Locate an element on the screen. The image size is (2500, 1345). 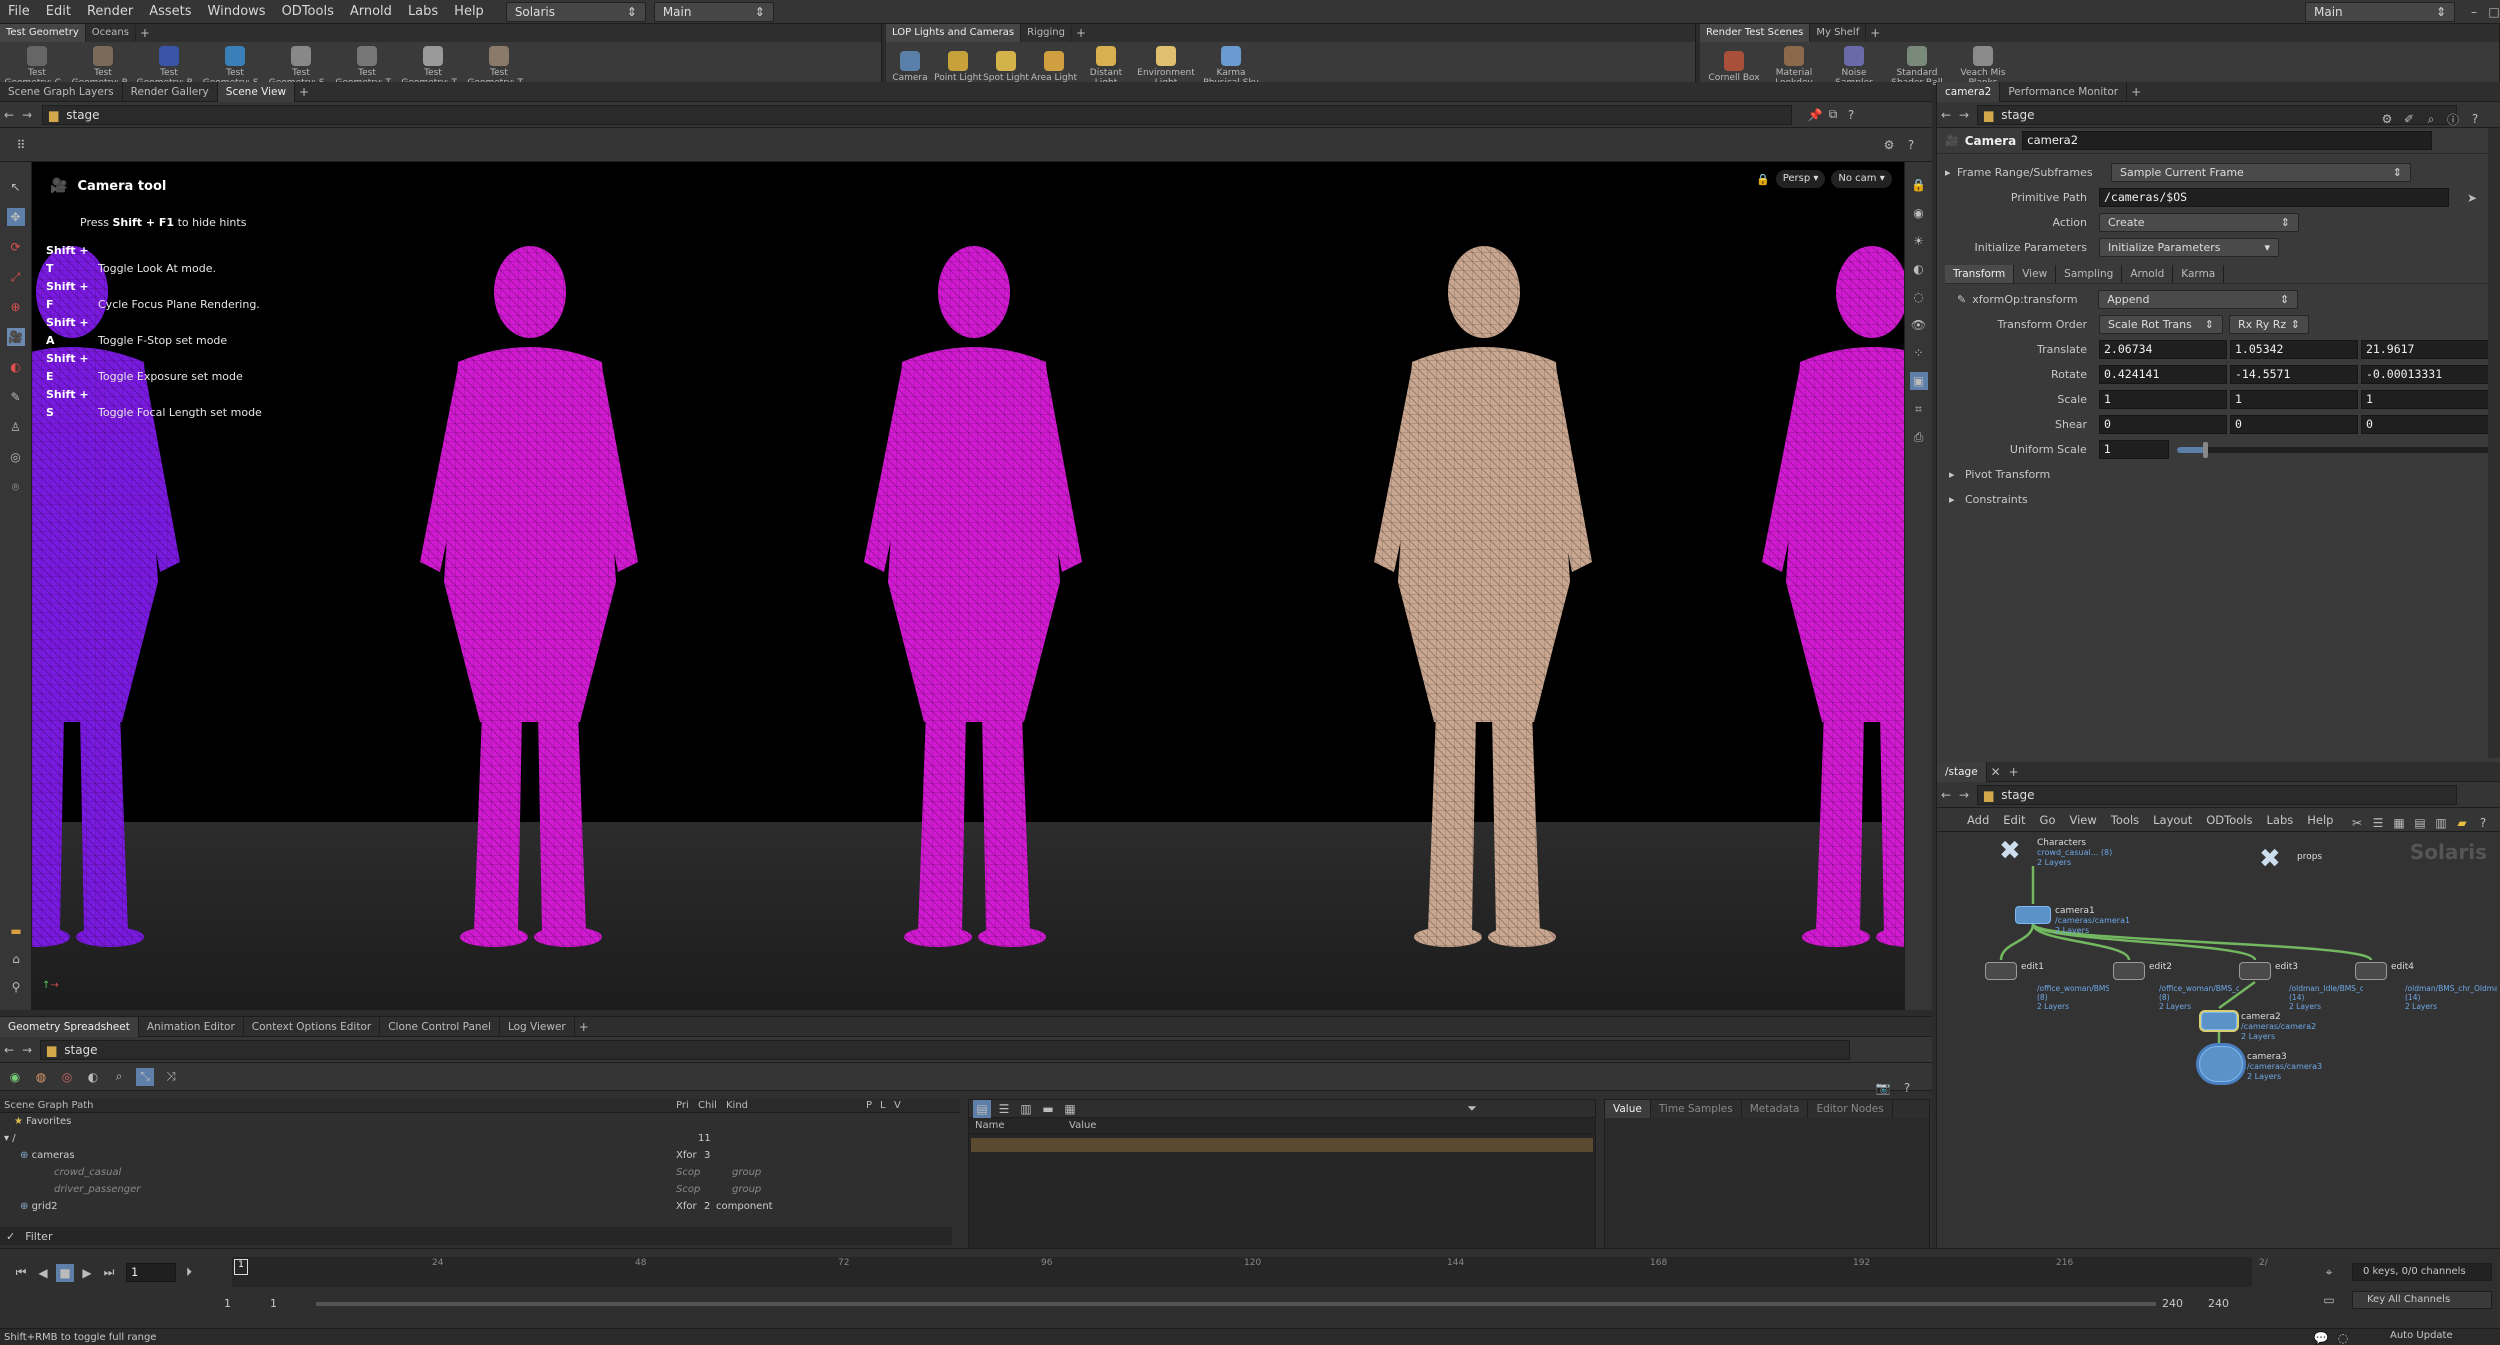
shear-x-field: 0 is located at coordinates (2163, 424).